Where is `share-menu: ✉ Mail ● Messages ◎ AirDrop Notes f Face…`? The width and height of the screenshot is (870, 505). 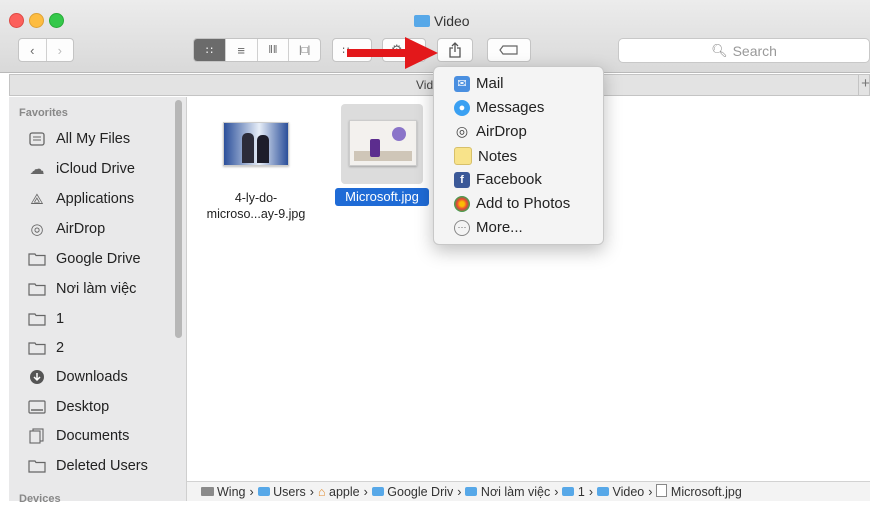
share-menu: ✉ Mail ● Messages ◎ AirDrop Notes f Face… is located at coordinates (518, 155).